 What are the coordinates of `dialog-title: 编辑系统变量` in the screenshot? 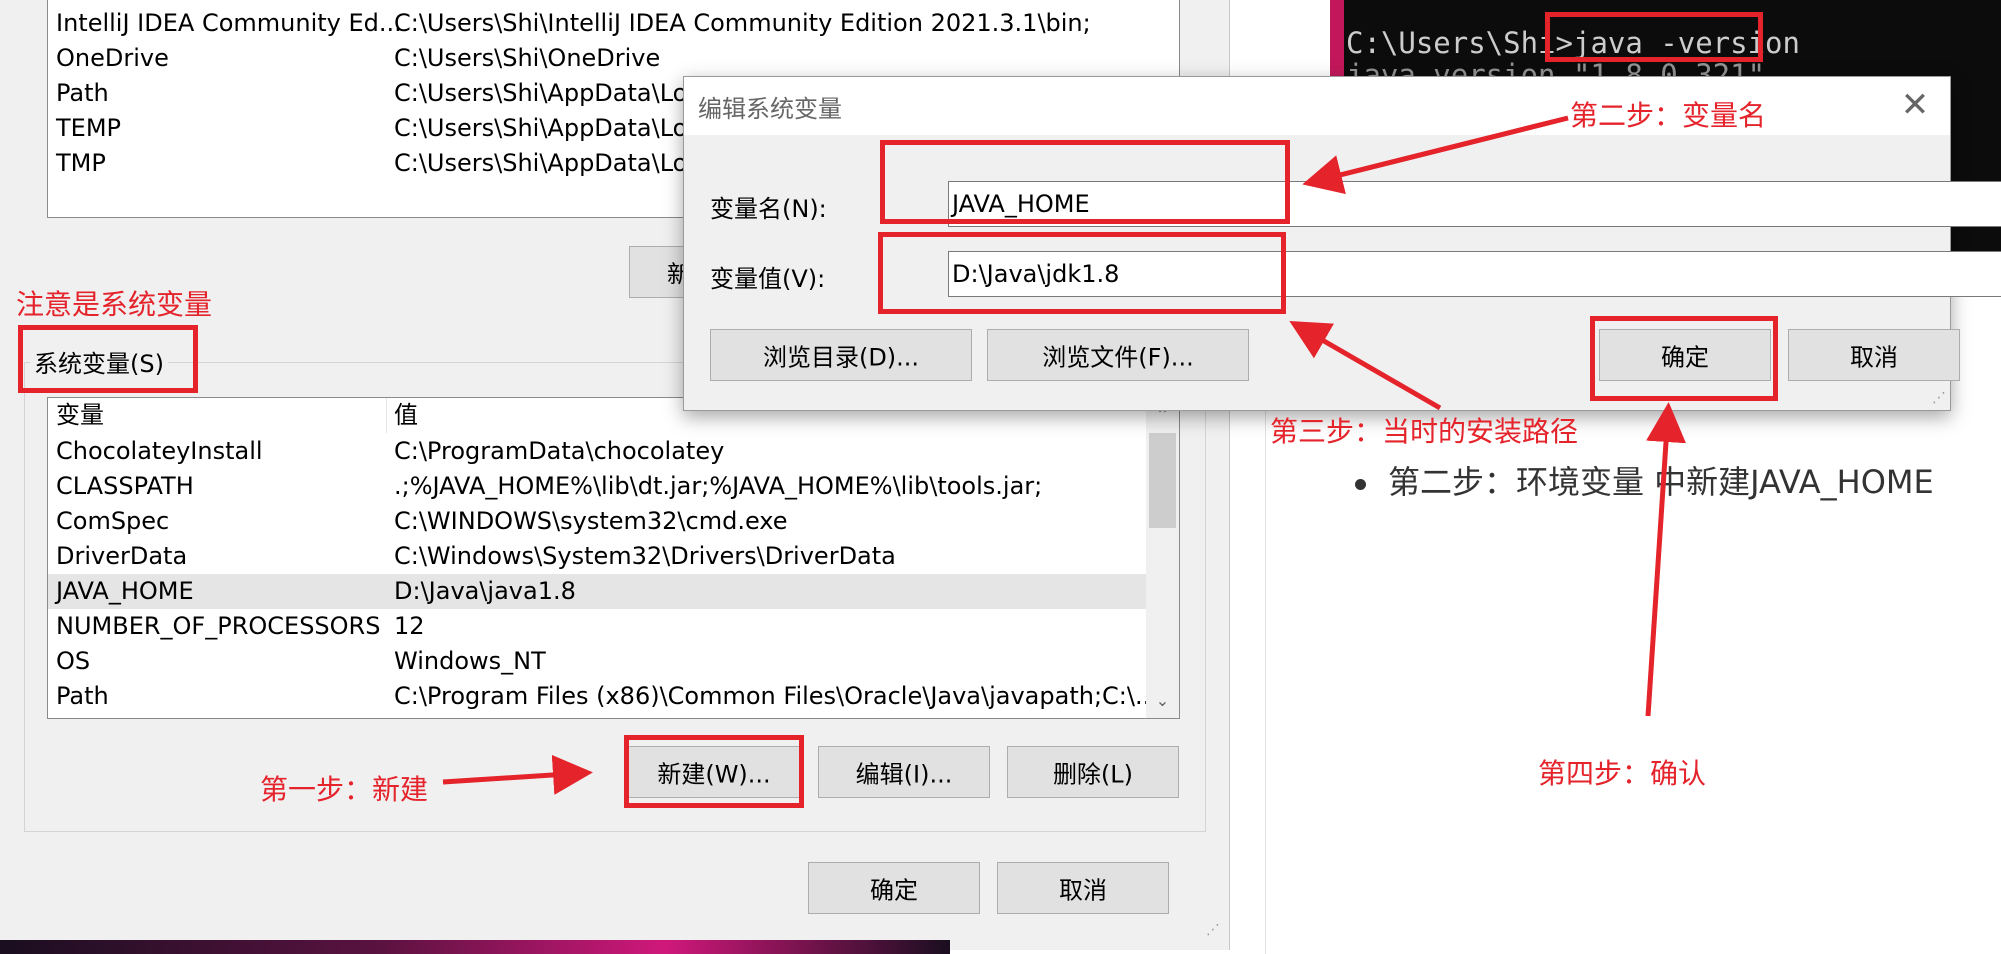 It's located at (770, 109).